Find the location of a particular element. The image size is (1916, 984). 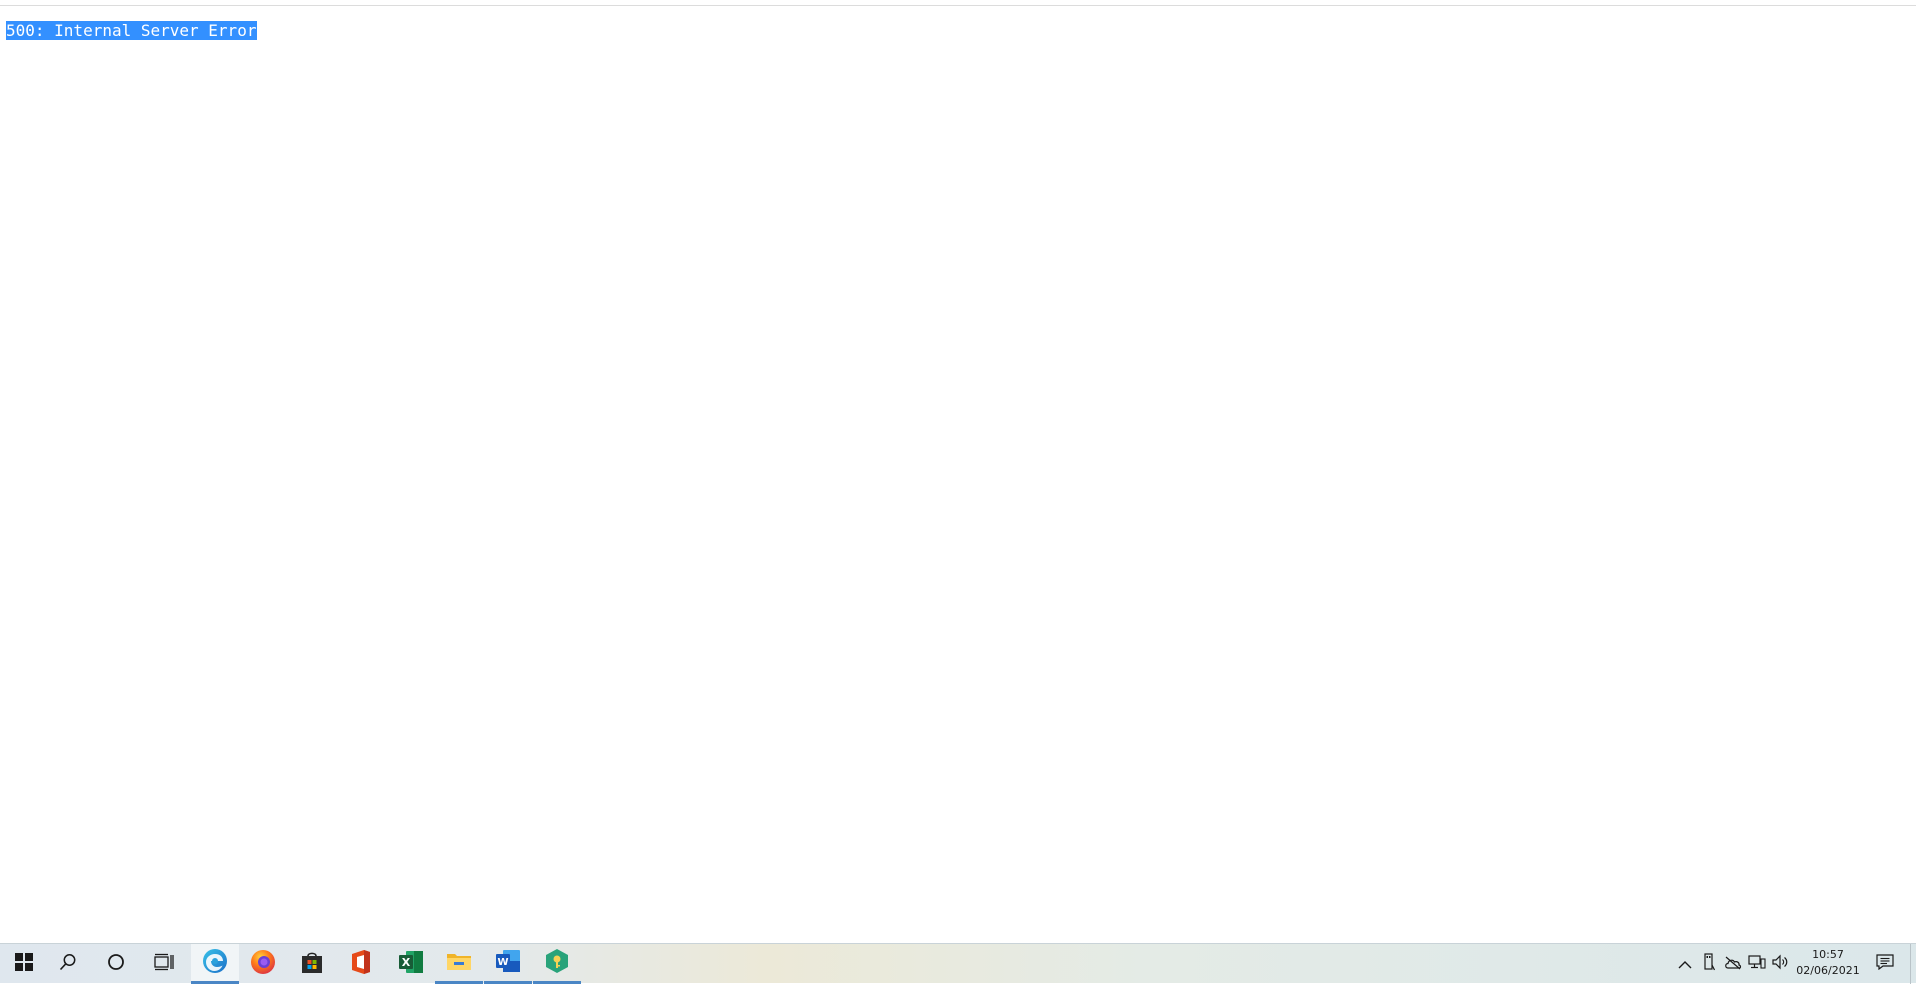

search-icon is located at coordinates (68, 964).